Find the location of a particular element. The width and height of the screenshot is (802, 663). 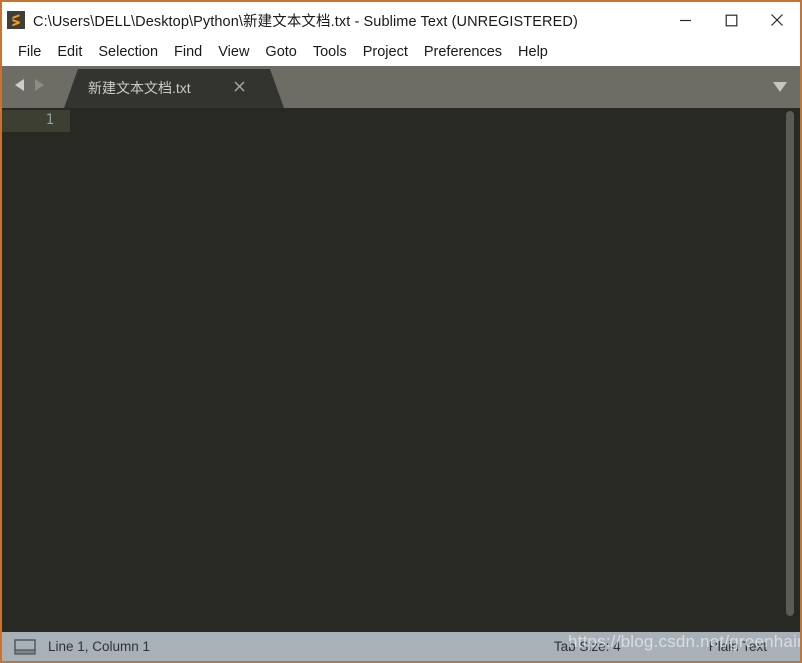

scrollbar-thumb is located at coordinates (790, 363).